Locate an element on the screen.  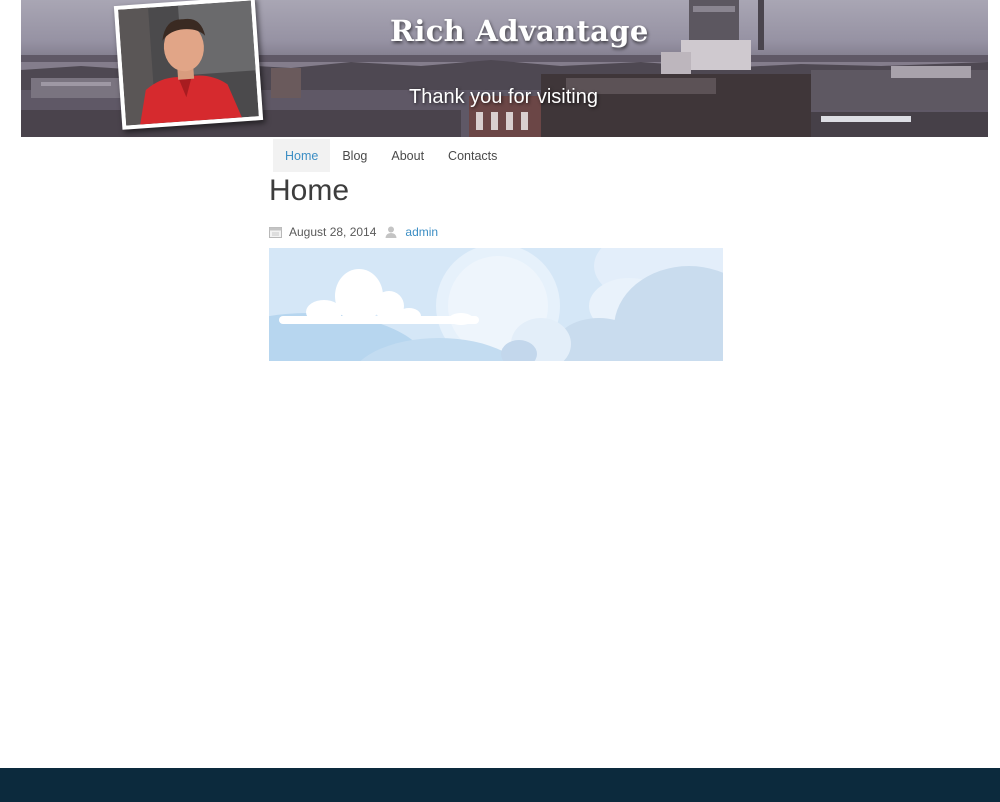
site-title: Rich Advantage is located at coordinates (535, 31).